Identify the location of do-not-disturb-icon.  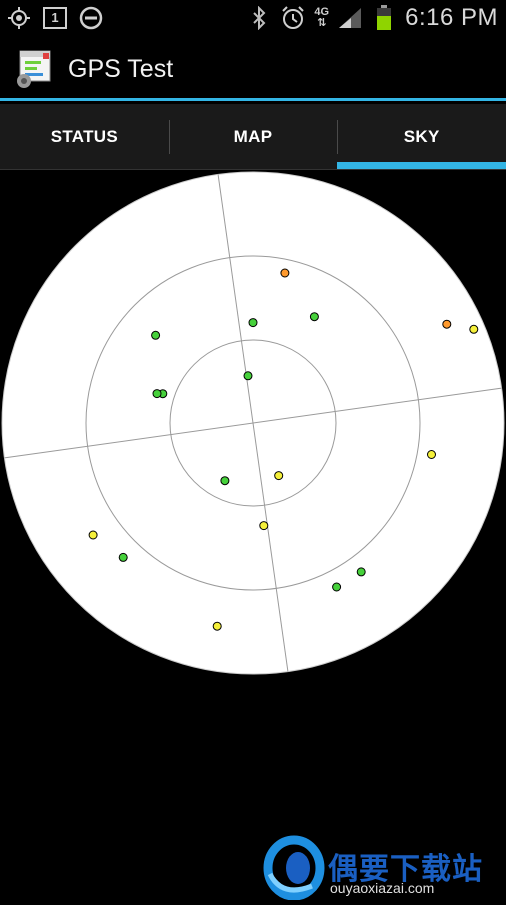
(91, 18).